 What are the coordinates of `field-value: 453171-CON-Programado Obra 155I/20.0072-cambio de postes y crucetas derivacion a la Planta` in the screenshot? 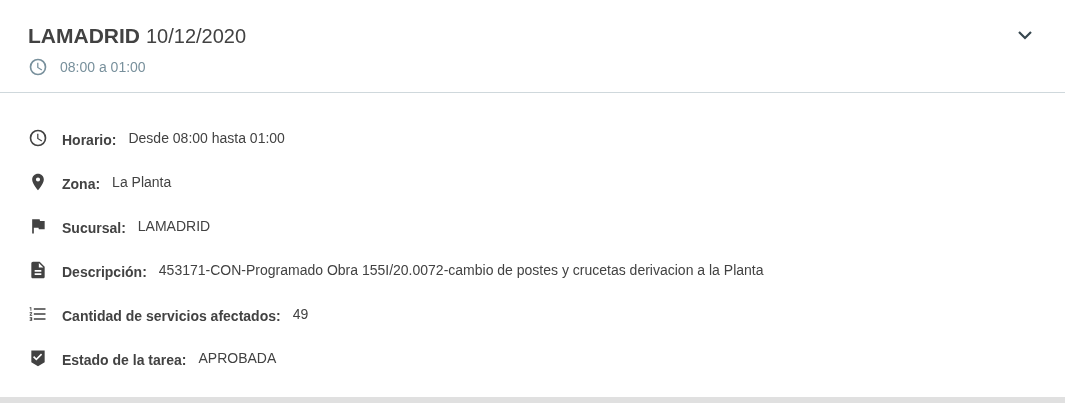 It's located at (461, 270).